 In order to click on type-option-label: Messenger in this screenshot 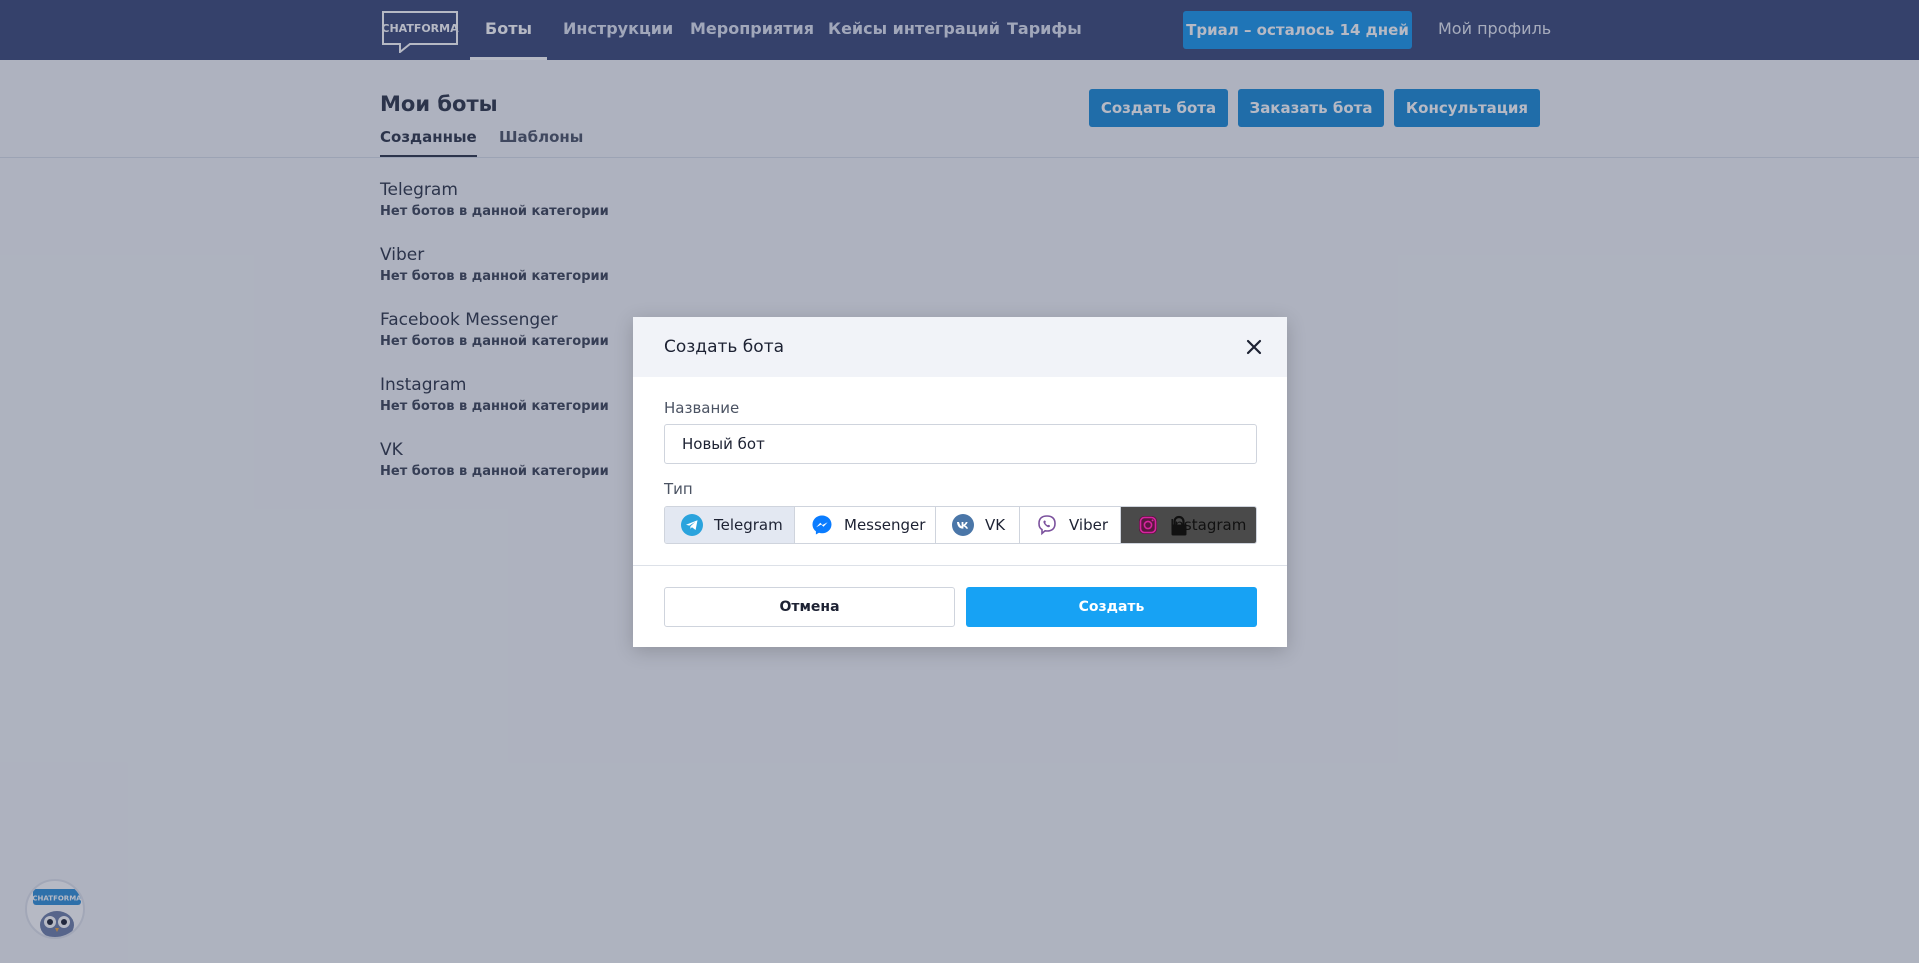, I will do `click(885, 525)`.